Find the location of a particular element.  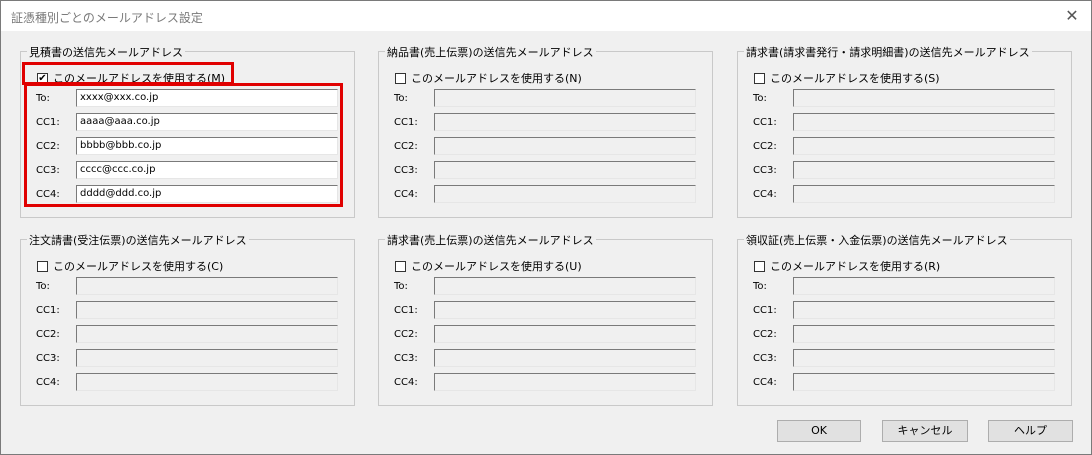

group-title: 見積書の送信先メールアドレス is located at coordinates (106, 52).